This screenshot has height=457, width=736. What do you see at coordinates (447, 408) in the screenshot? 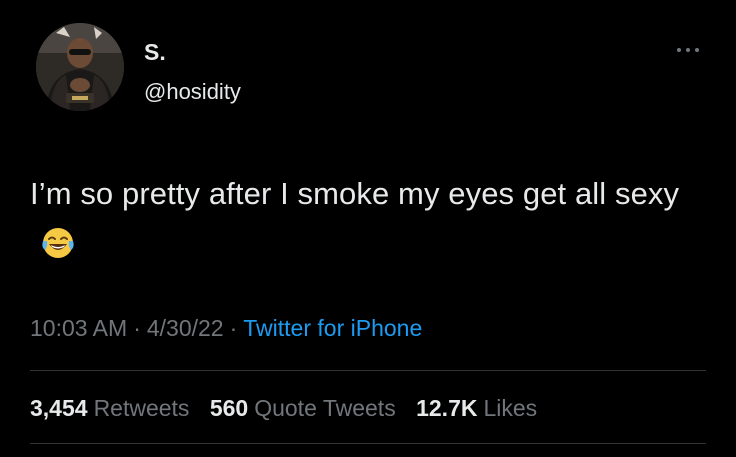
I see `likes-count: 12.7K` at bounding box center [447, 408].